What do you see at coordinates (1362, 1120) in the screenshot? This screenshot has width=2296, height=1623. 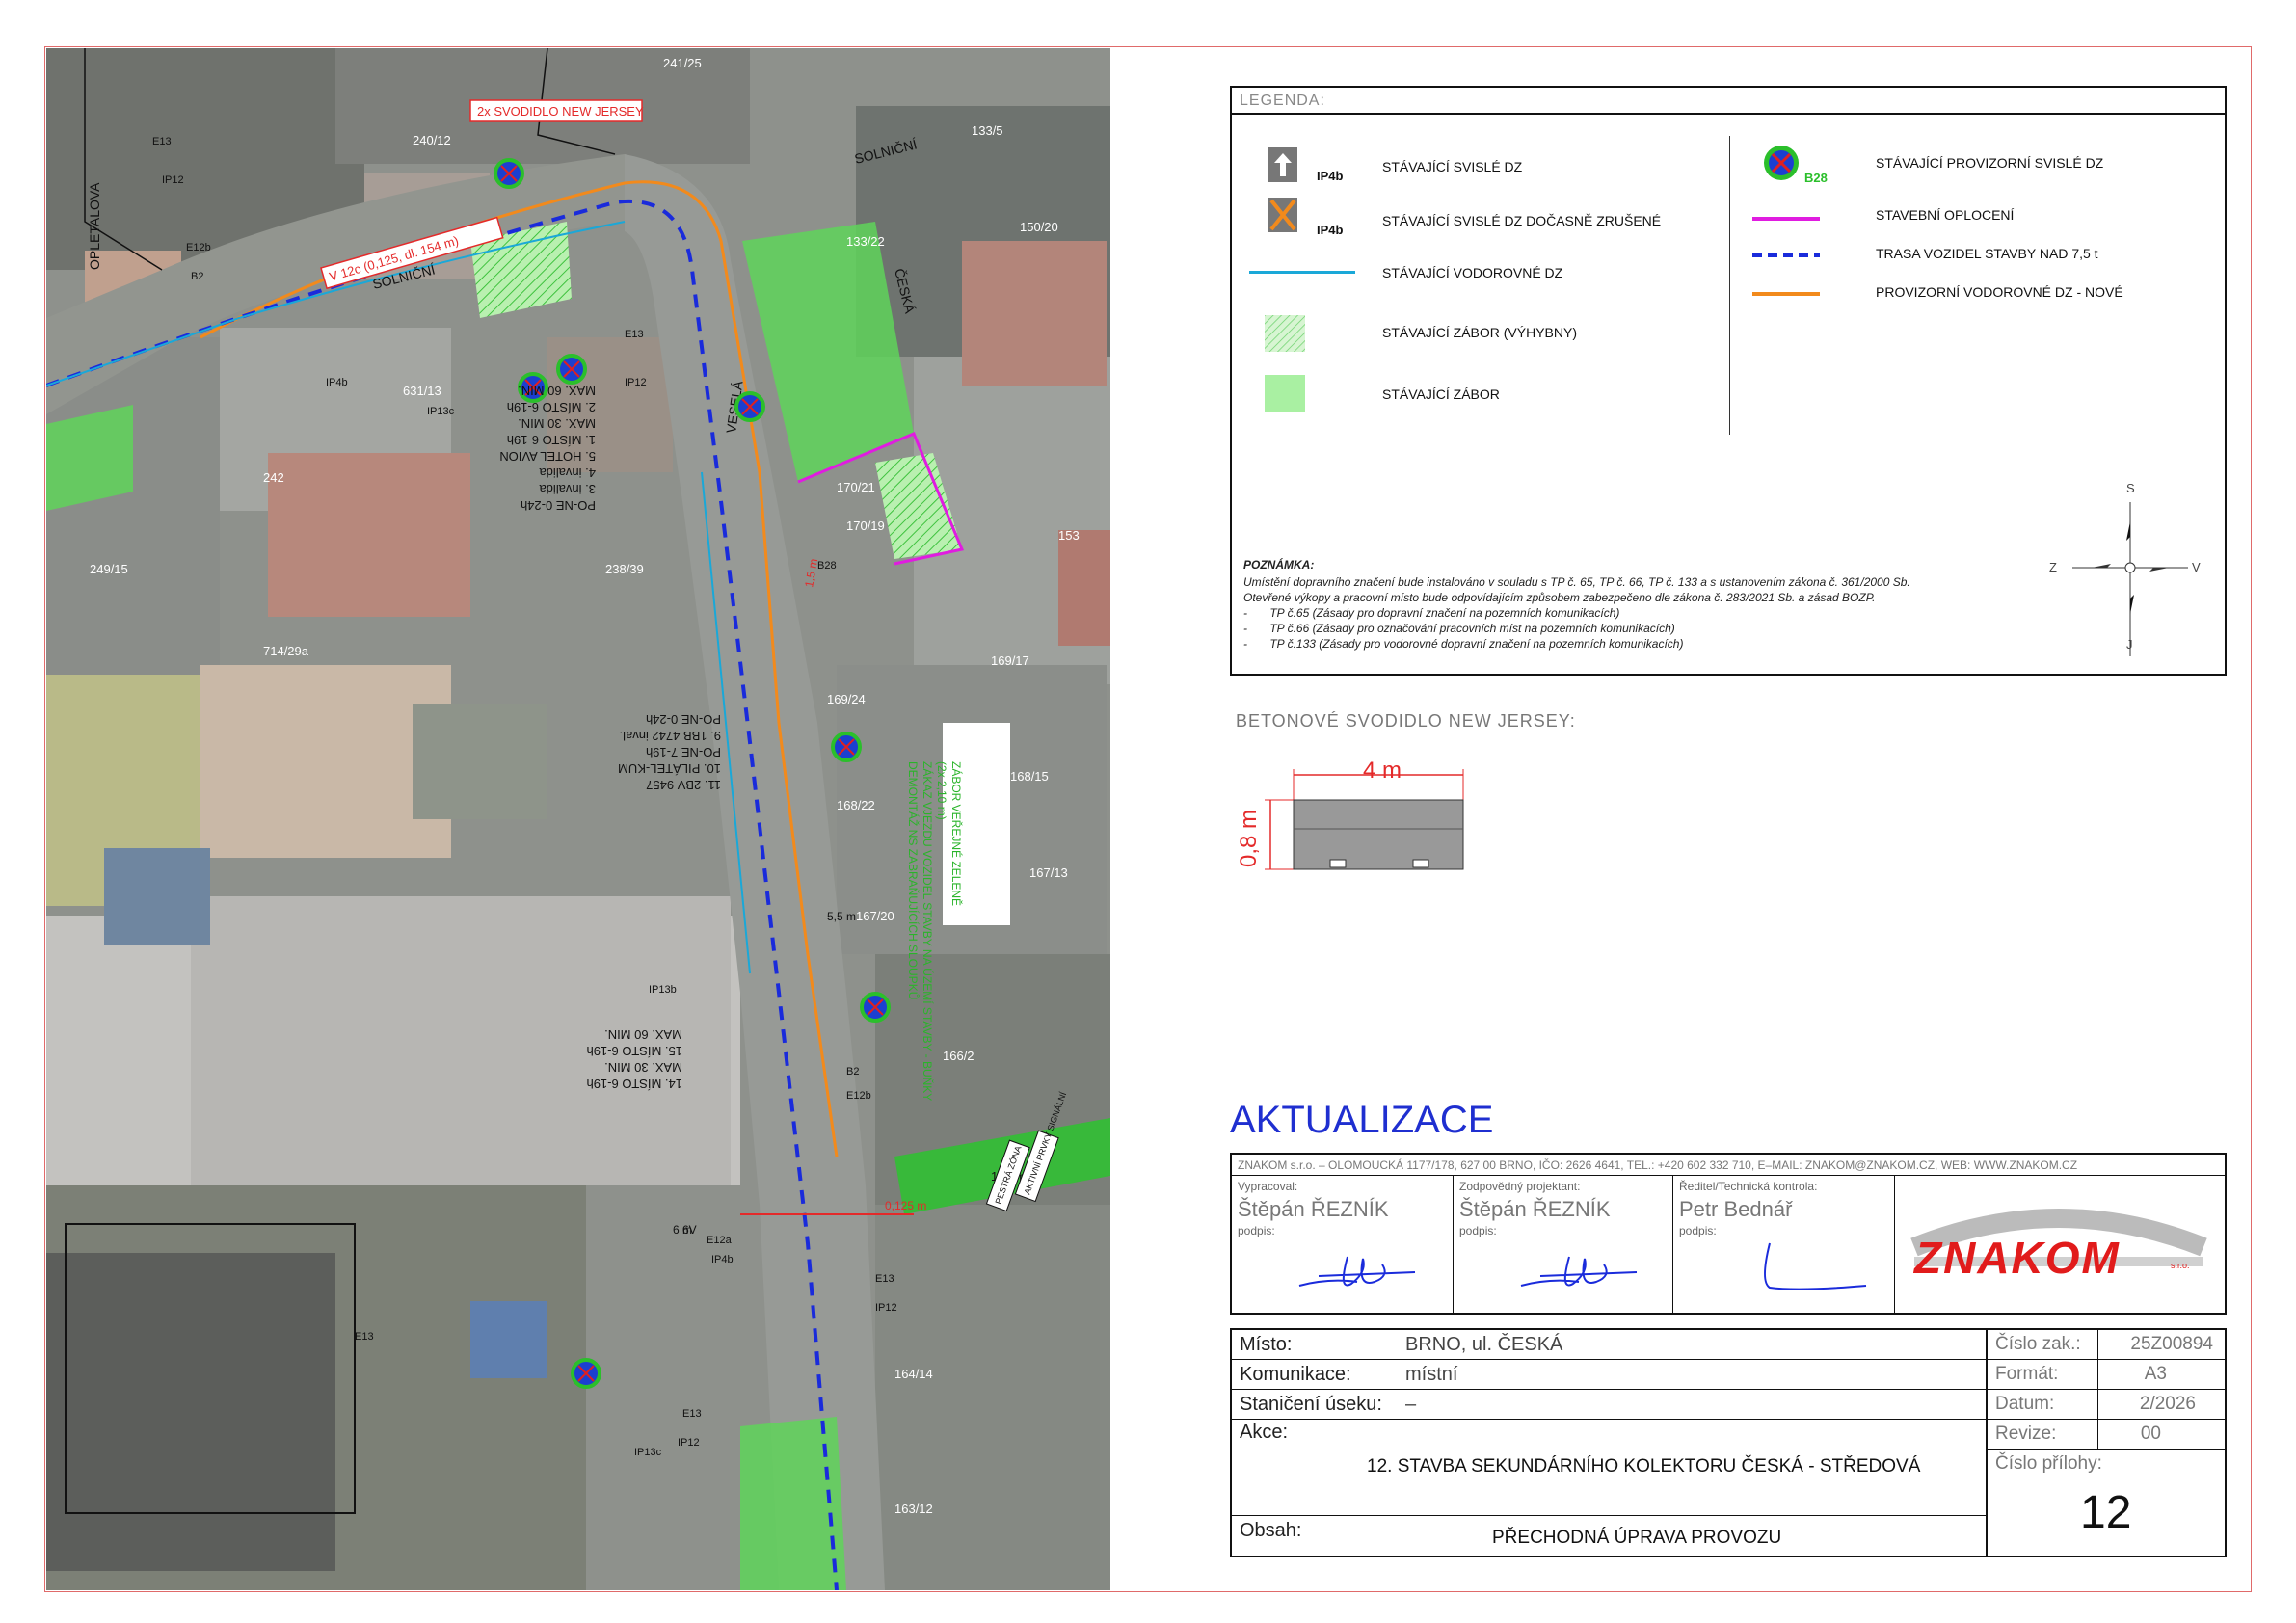 I see `update-heading: AKTUALIZACE` at bounding box center [1362, 1120].